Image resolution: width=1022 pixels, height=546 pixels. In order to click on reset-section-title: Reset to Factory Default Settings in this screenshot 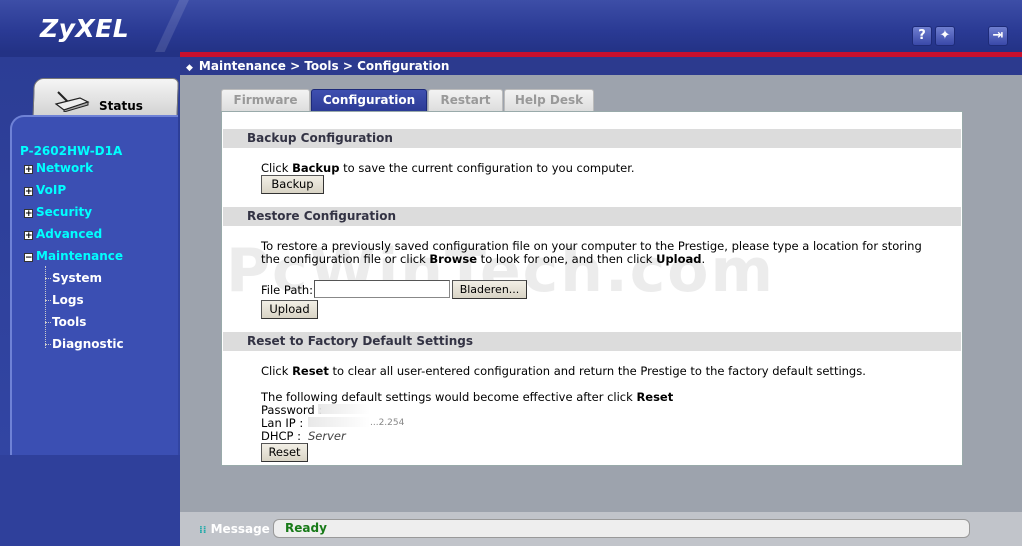, I will do `click(592, 341)`.